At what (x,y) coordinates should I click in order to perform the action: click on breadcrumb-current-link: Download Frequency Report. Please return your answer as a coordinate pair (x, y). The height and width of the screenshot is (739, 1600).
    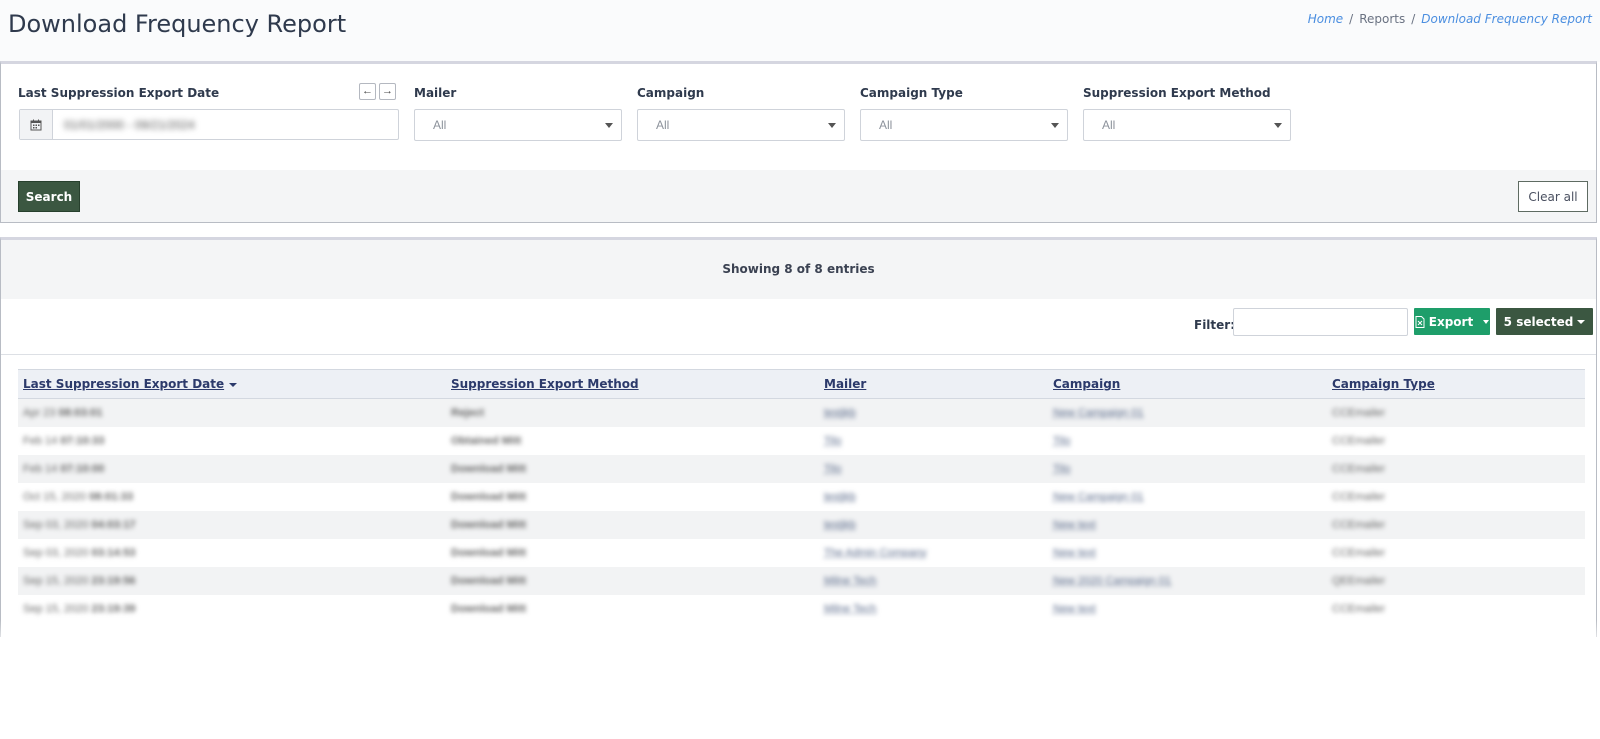
    Looking at the image, I should click on (1506, 19).